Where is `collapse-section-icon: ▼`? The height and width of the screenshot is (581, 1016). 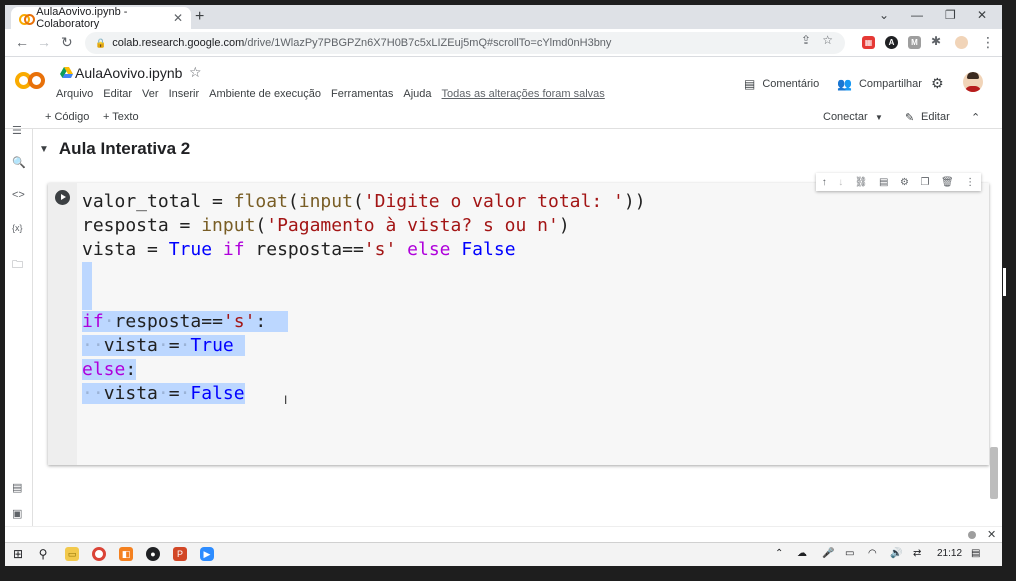 collapse-section-icon: ▼ is located at coordinates (44, 149).